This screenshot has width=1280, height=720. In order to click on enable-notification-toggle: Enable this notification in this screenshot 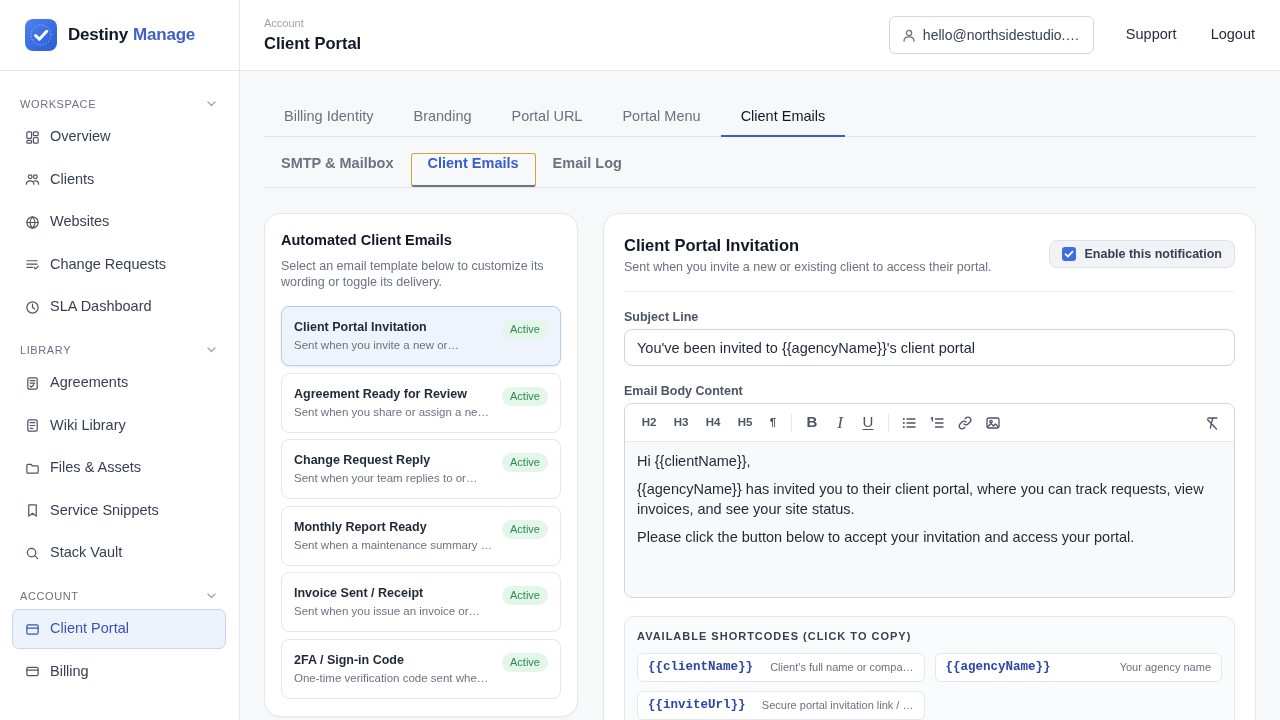, I will do `click(1142, 254)`.